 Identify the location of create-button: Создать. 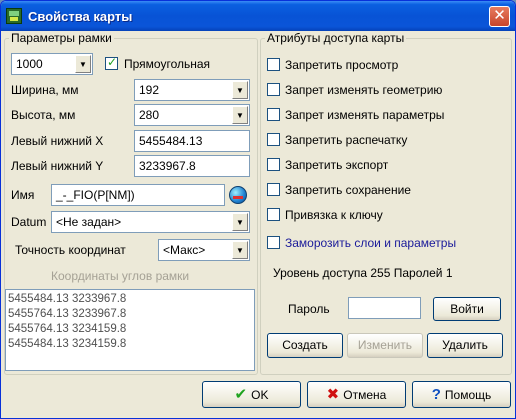
(305, 345).